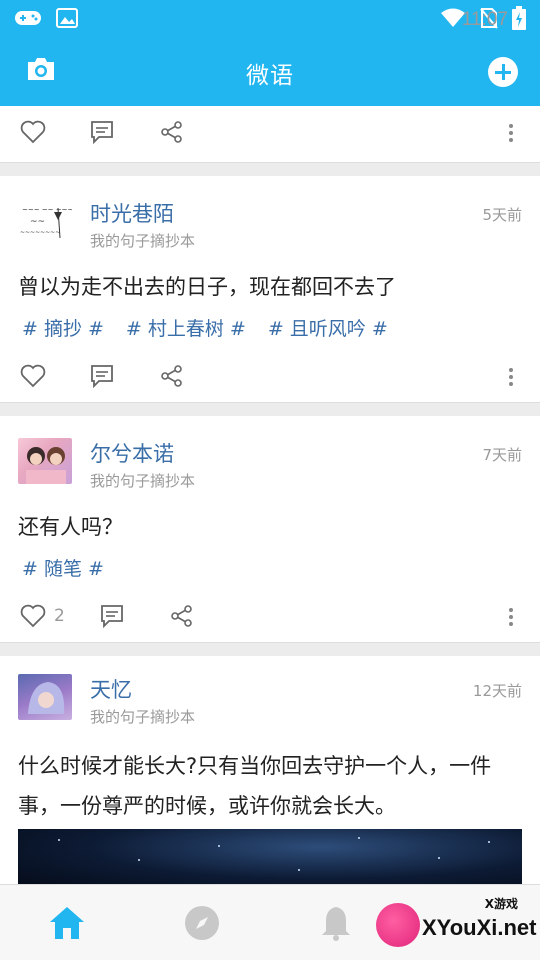 The image size is (540, 960). Describe the element at coordinates (328, 327) in the screenshot. I see `tag: # 且听风吟 #` at that location.